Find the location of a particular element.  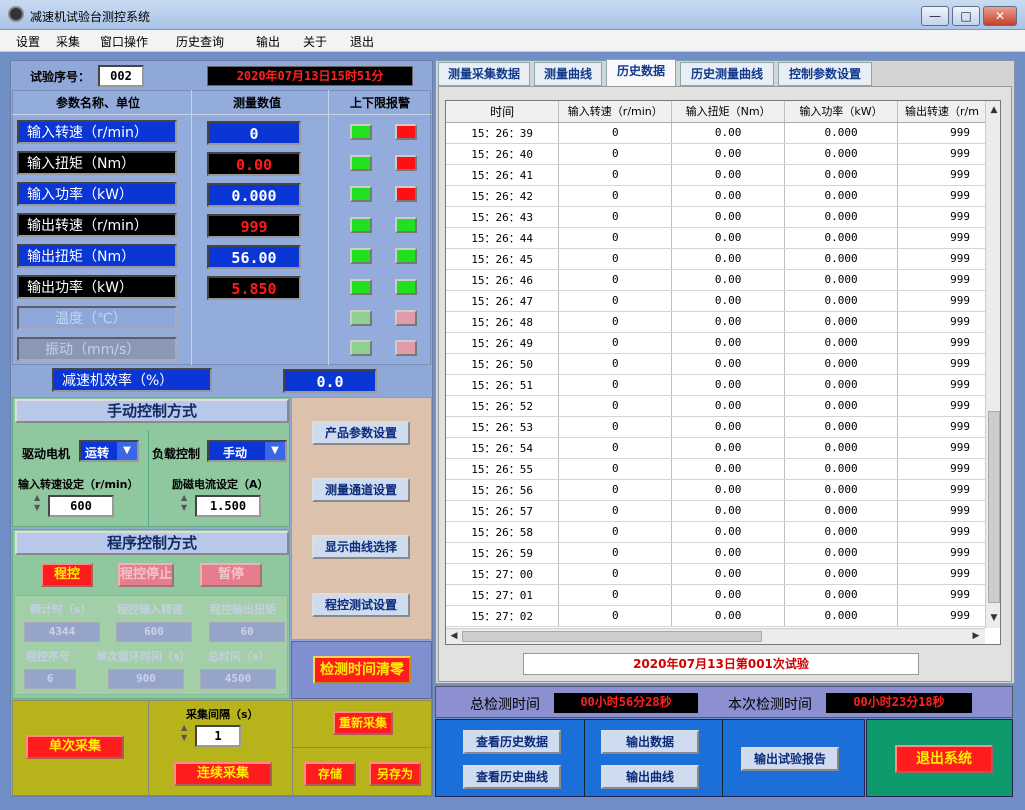

table-row: 15：26：42 0 0.00 0.000 999 is located at coordinates (717, 196).